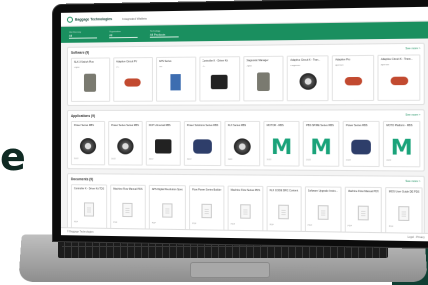 This screenshot has width=428, height=285. Describe the element at coordinates (245, 116) in the screenshot. I see `section-header: Applications (9) See more >` at that location.